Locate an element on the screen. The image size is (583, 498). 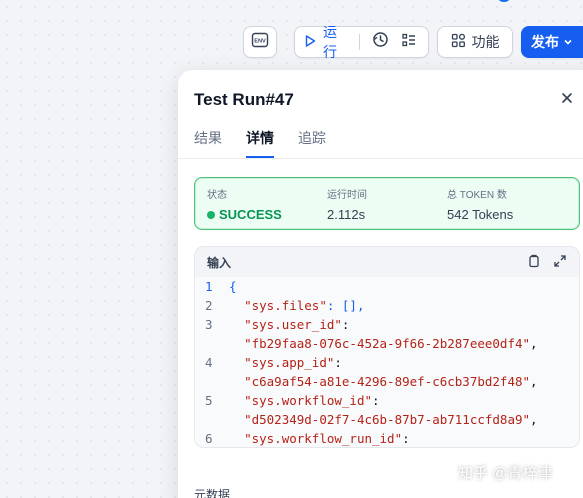
code-text: { is located at coordinates (233, 286).